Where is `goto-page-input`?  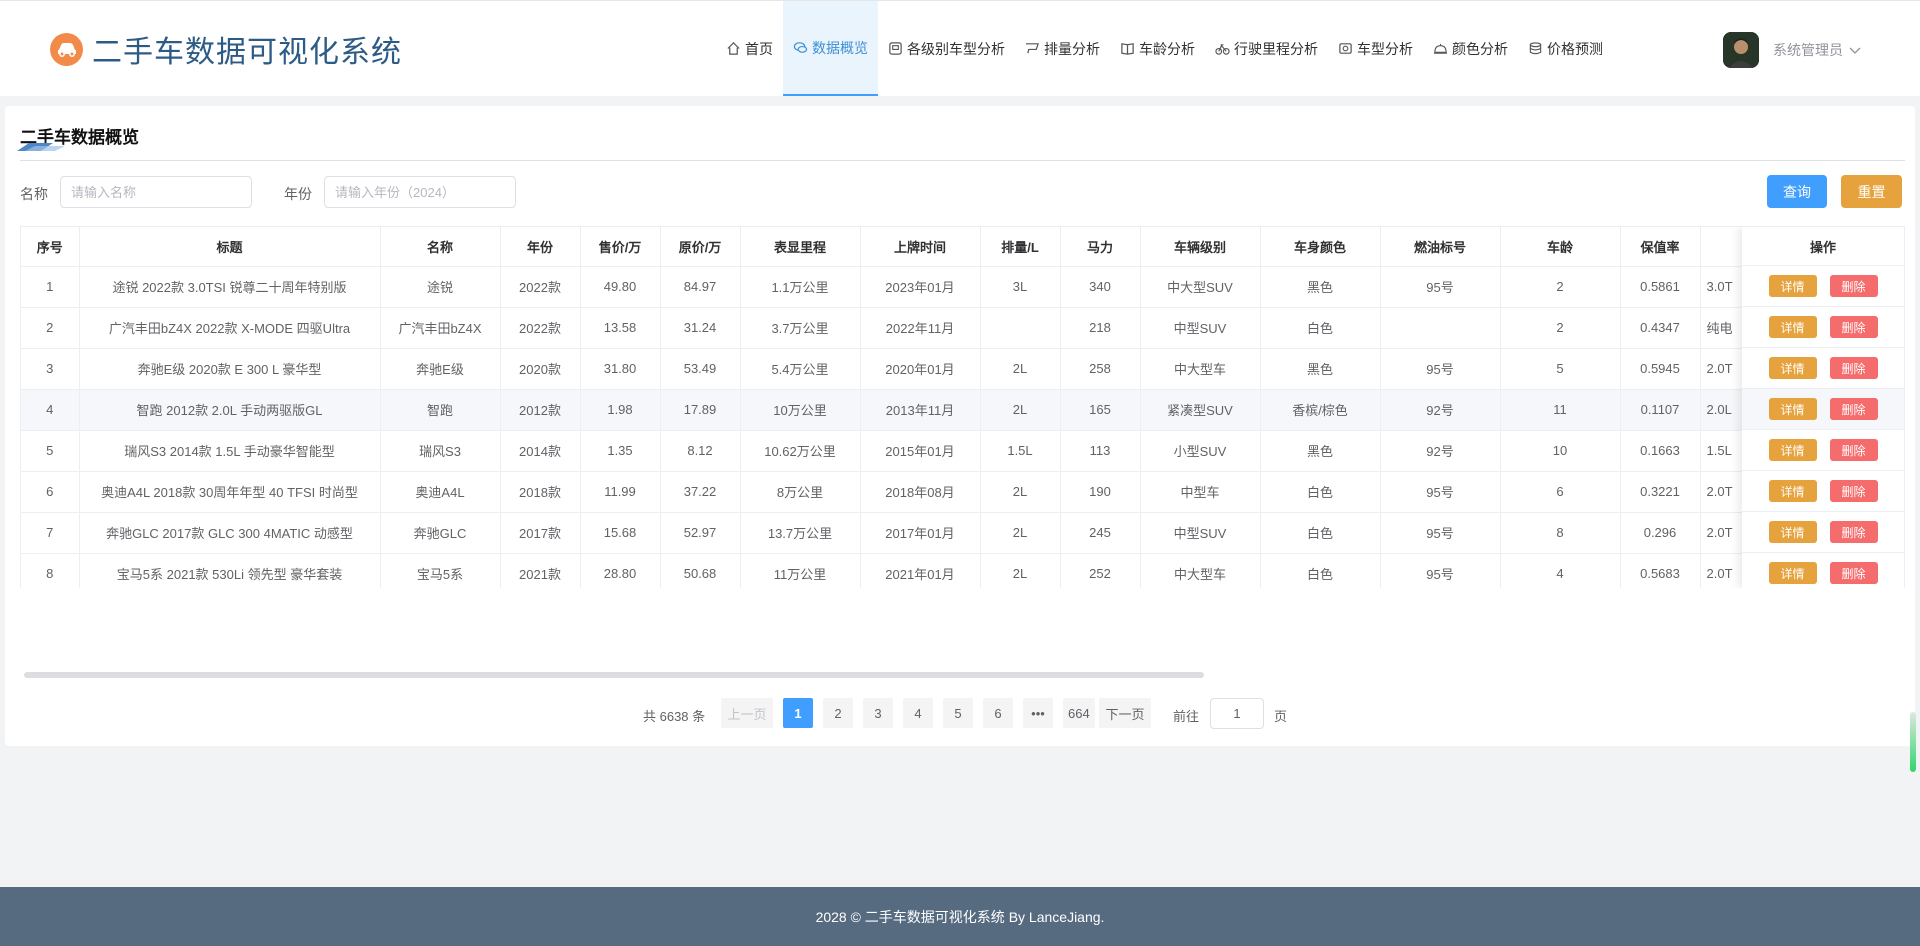 goto-page-input is located at coordinates (1237, 713).